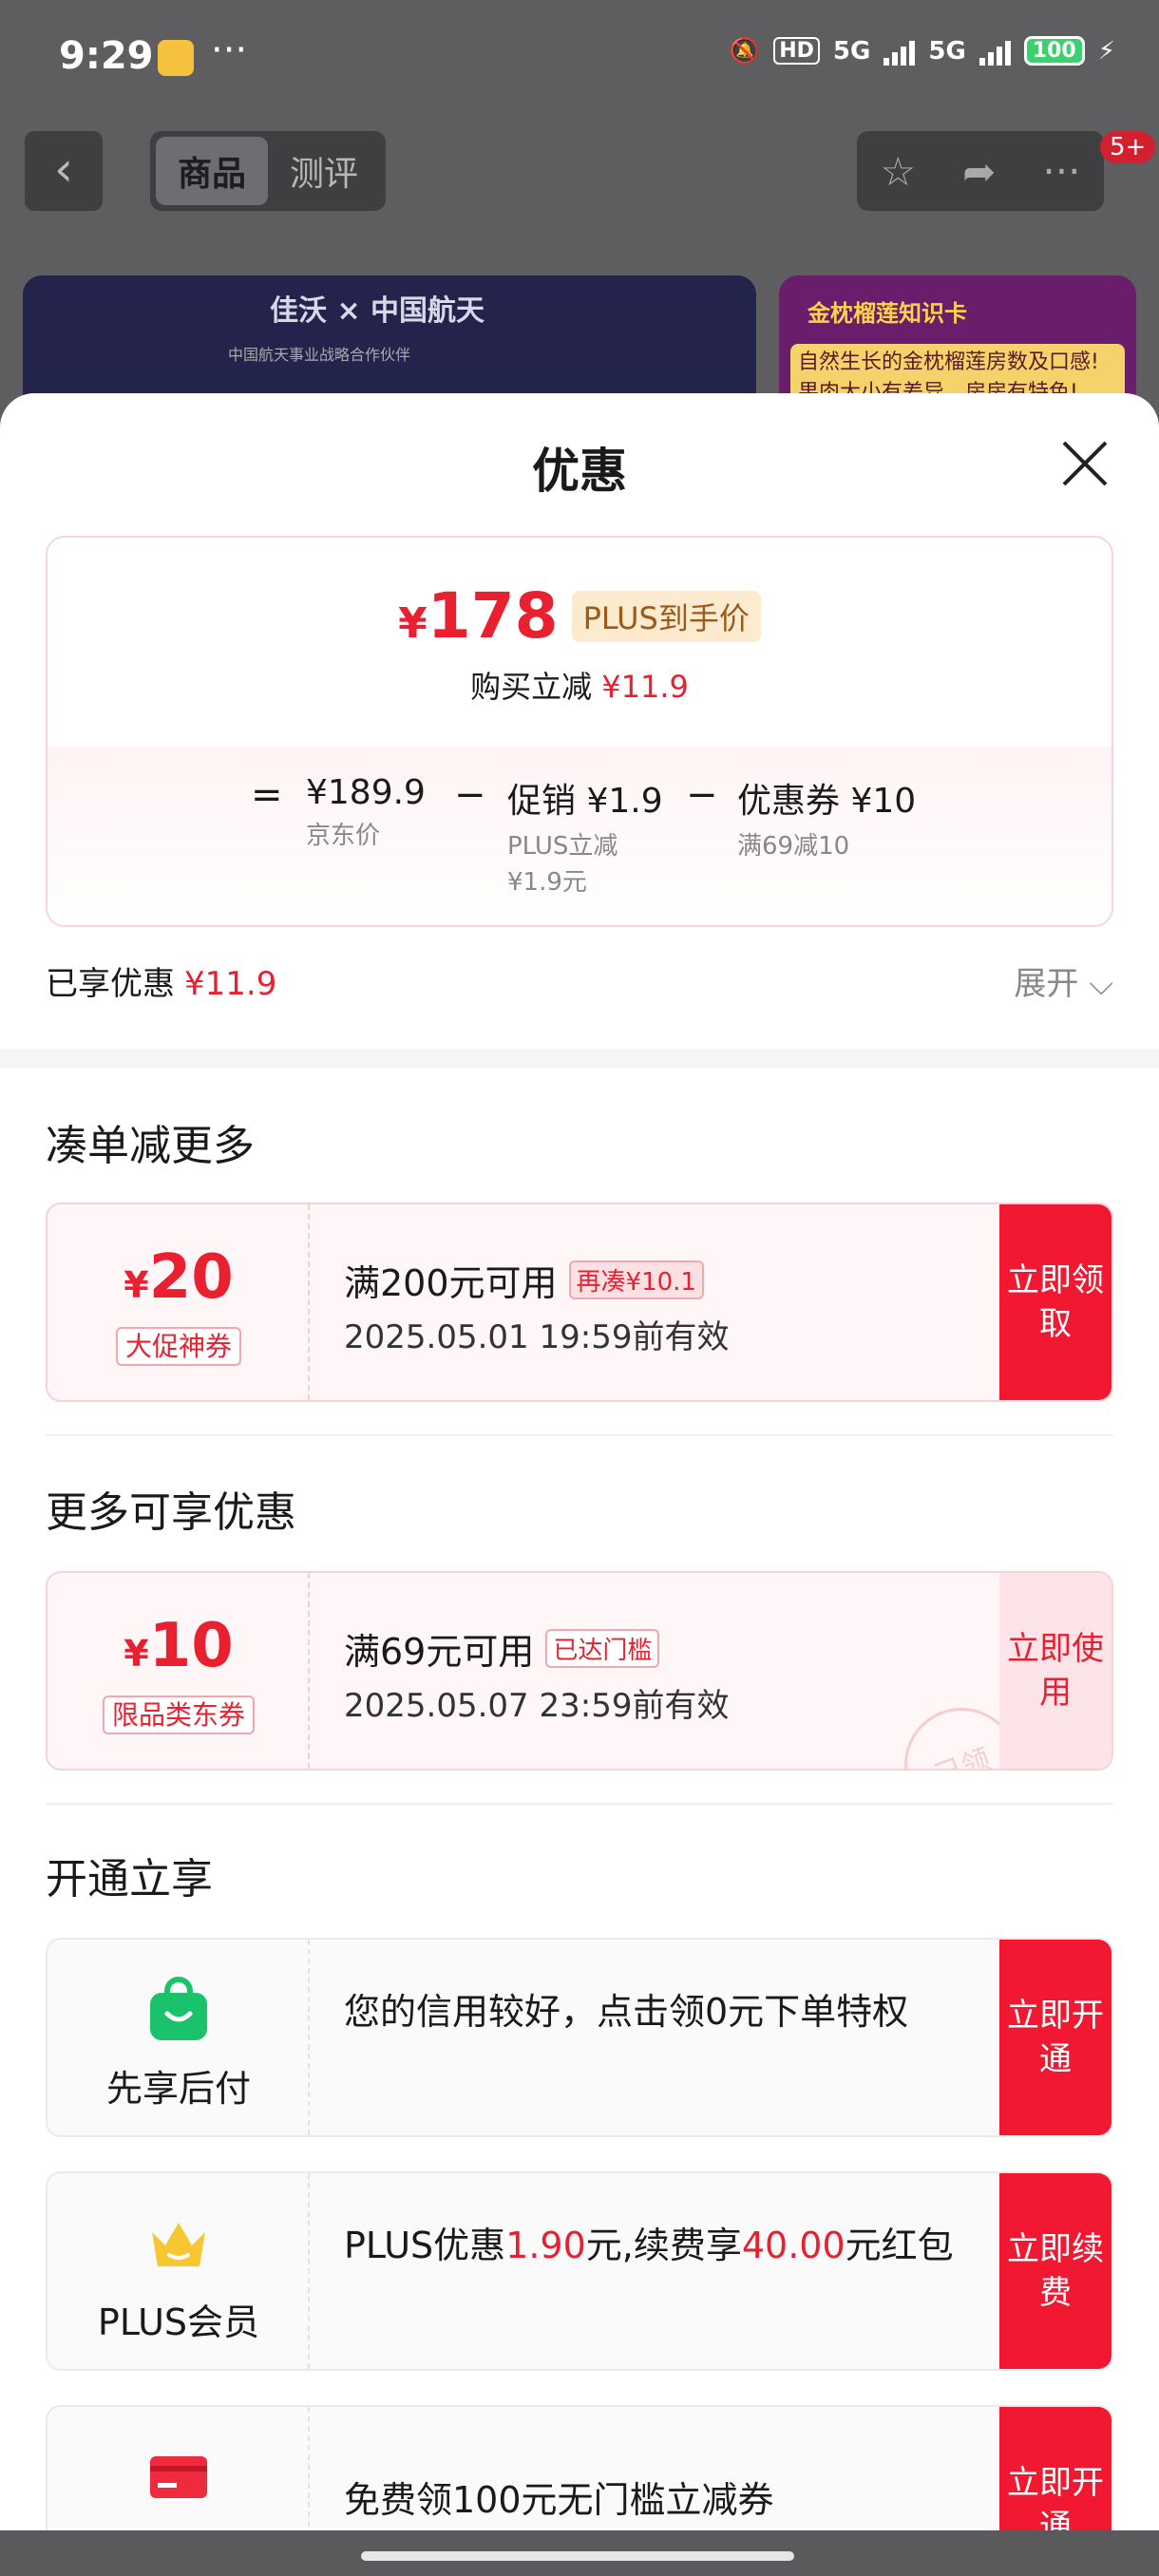  Describe the element at coordinates (899, 171) in the screenshot. I see `favorite-star-icon: ☆` at that location.